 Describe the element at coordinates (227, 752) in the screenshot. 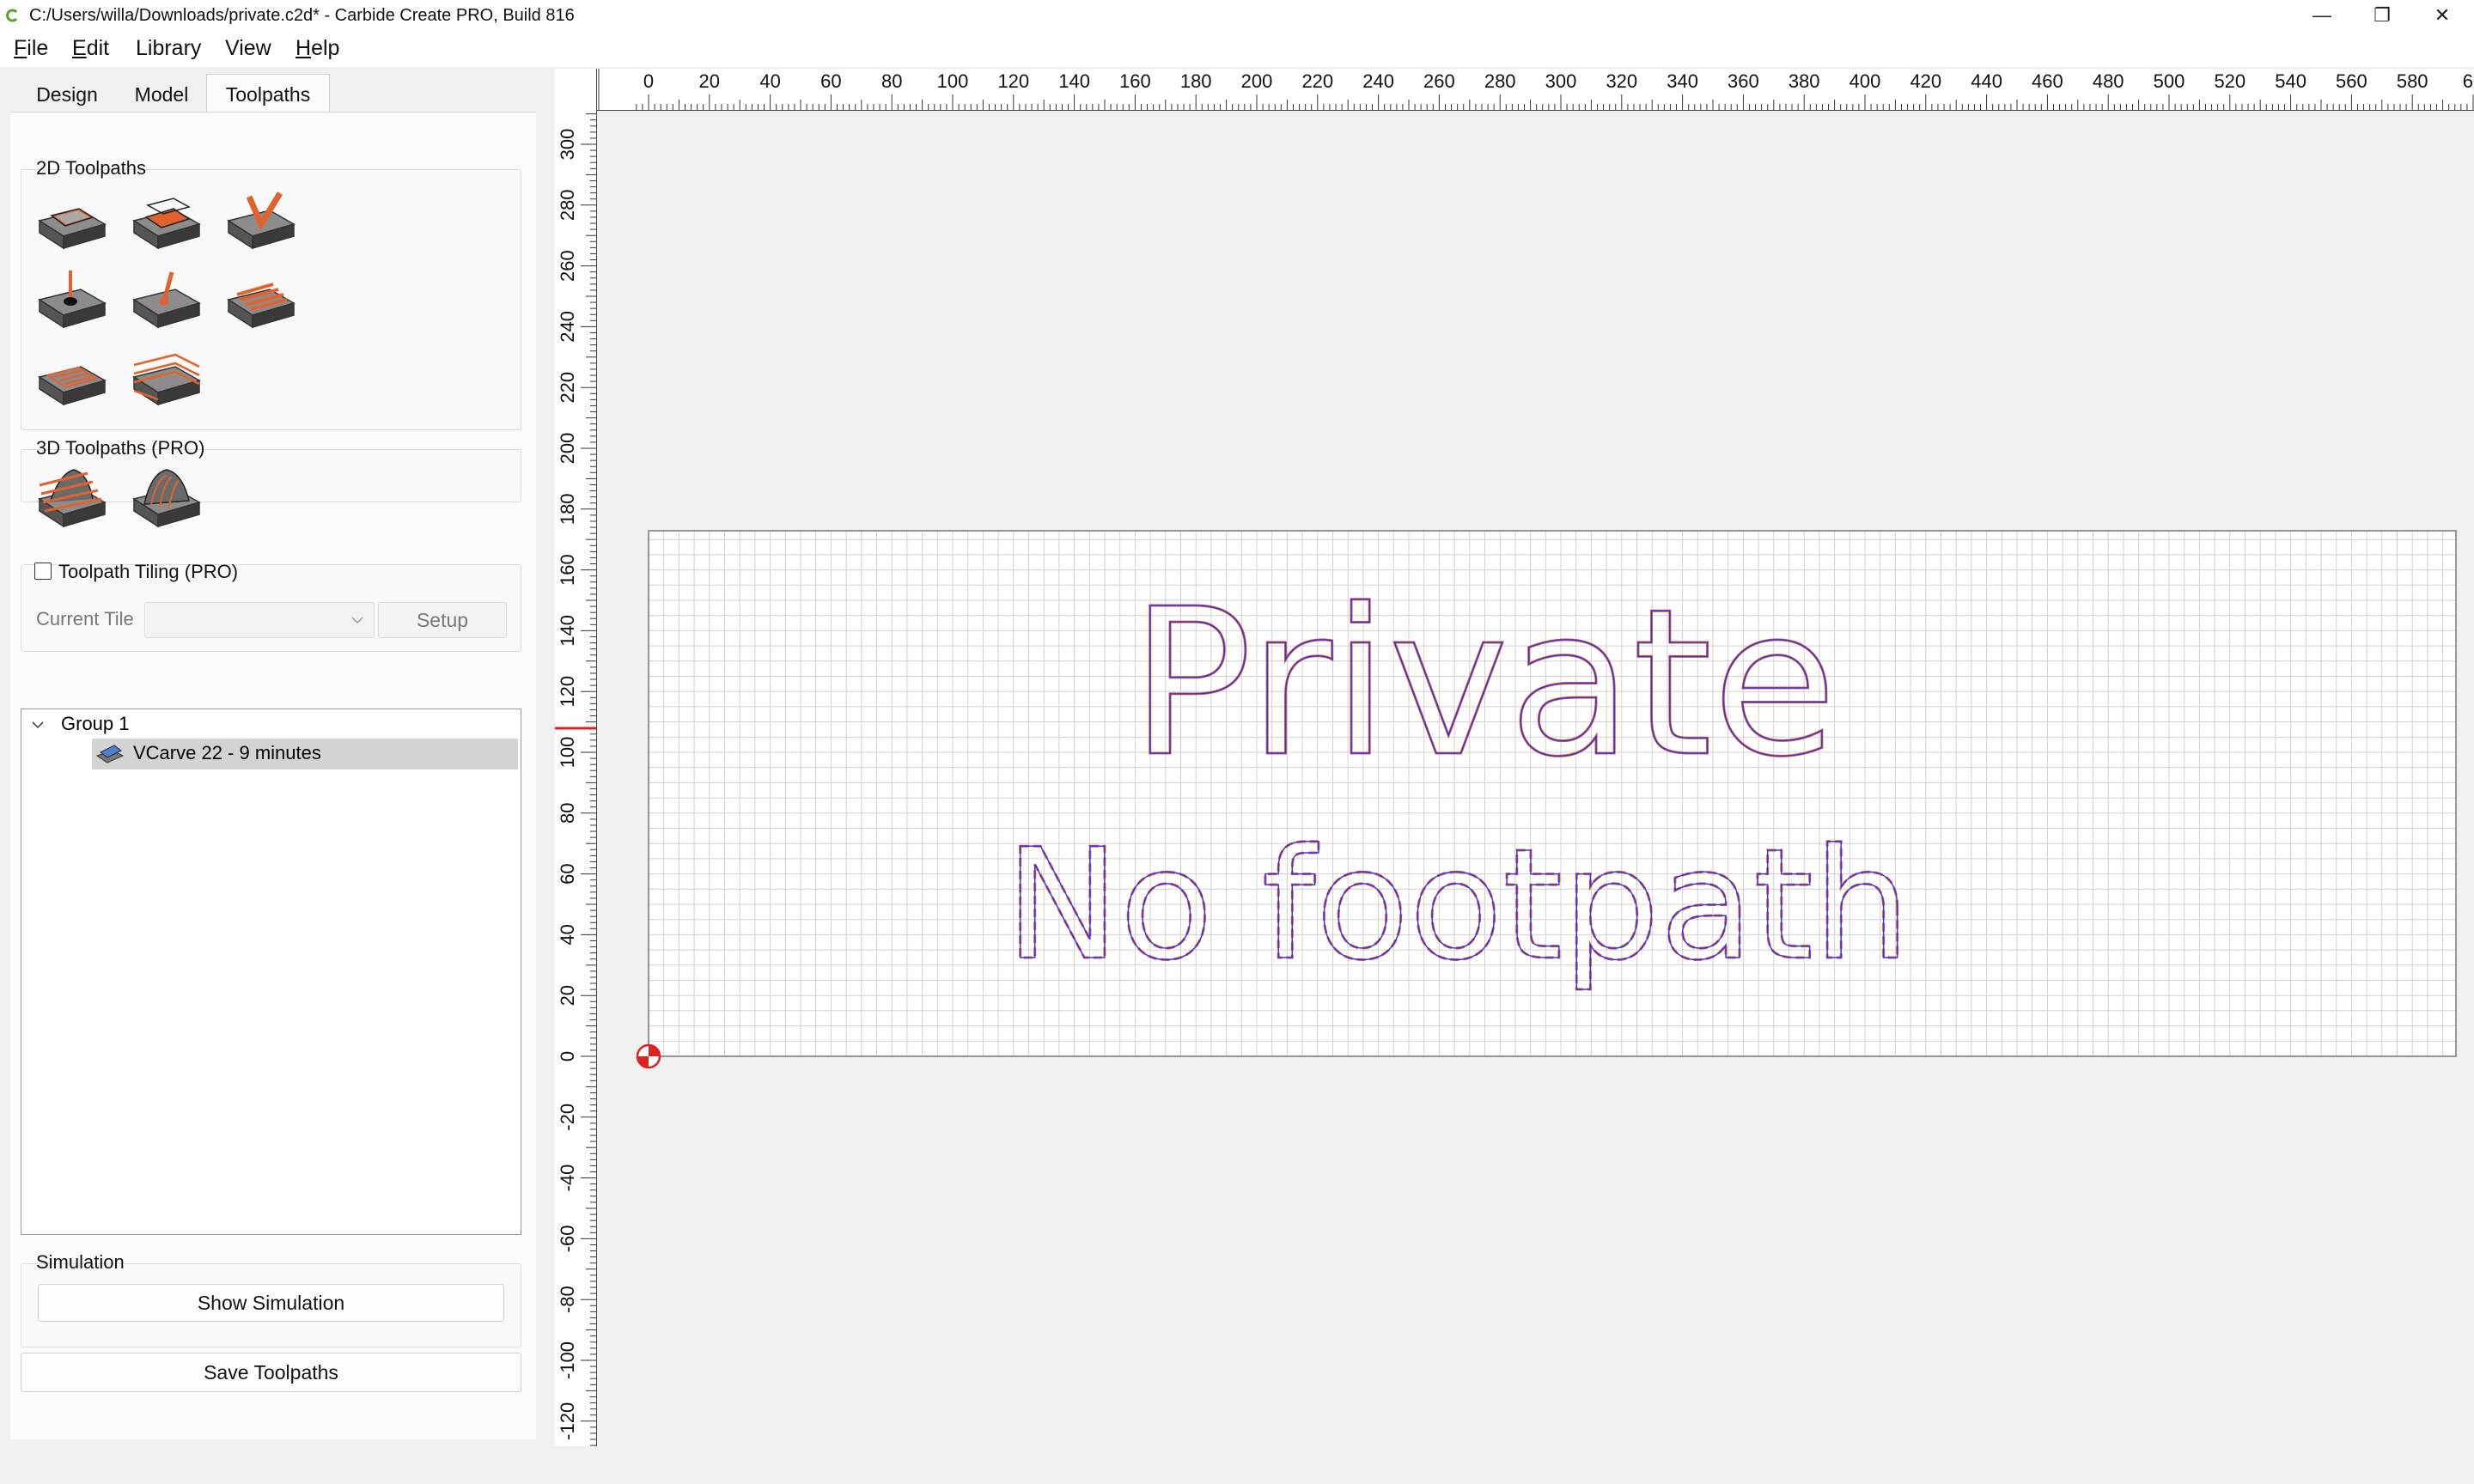

I see `tree-item-label: VCarve 22 - 9 minutes` at that location.